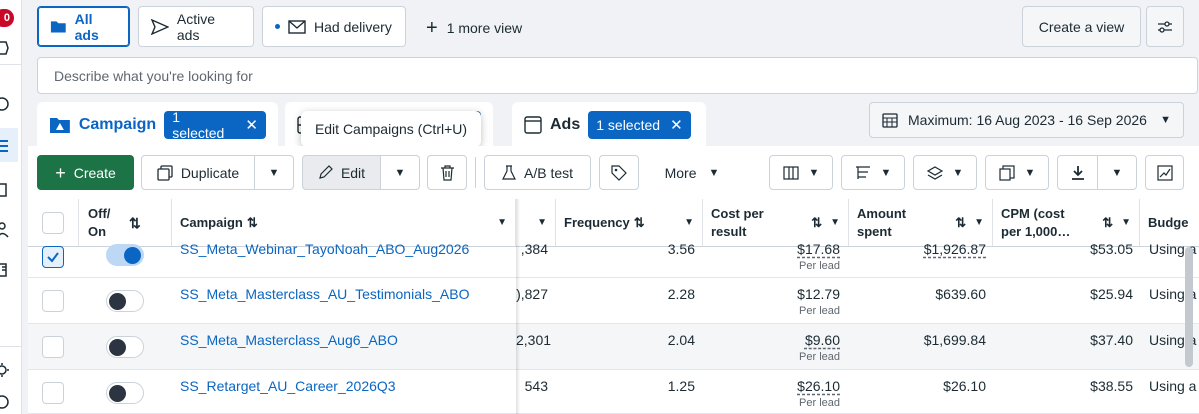  What do you see at coordinates (737, 213) in the screenshot?
I see `header-cost-line1: Cost per` at bounding box center [737, 213].